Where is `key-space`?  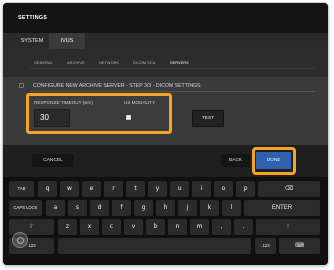 key-space is located at coordinates (154, 246).